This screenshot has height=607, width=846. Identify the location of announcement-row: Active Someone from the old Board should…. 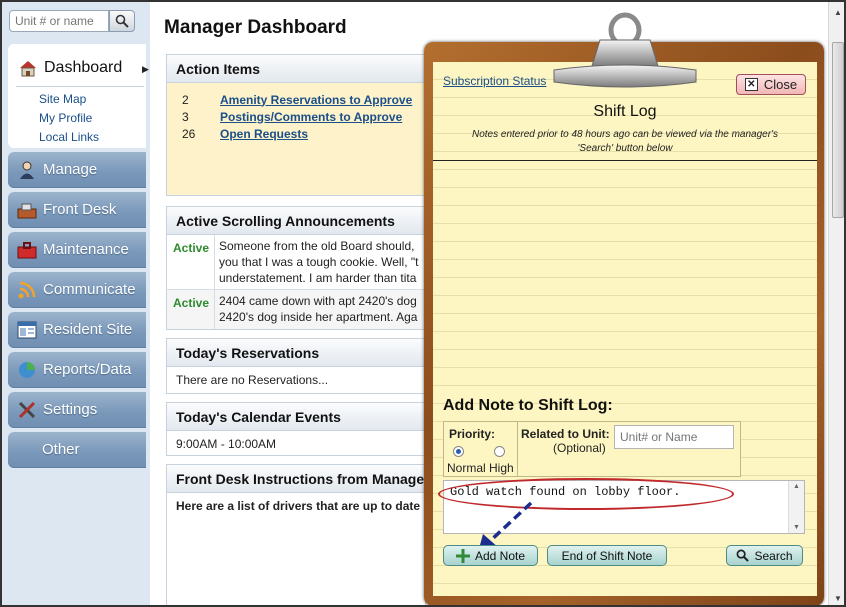
(296, 262).